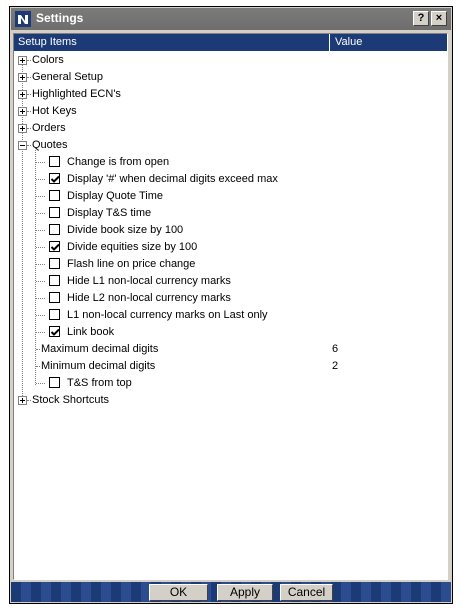 This screenshot has height=609, width=462. I want to click on setting-display-quote-time: Display Quote Time, so click(230, 196).